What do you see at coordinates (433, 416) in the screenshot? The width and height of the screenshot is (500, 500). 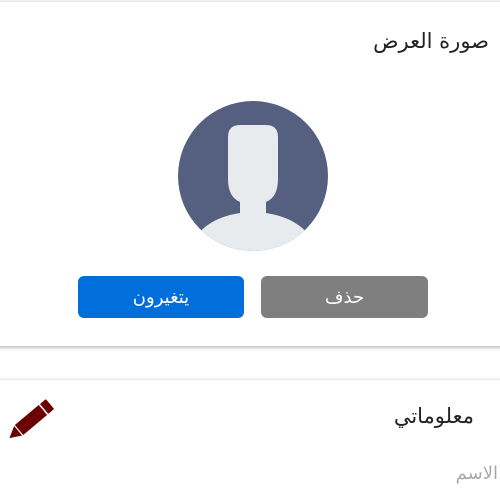 I see `info-card-title: معلوماتي` at bounding box center [433, 416].